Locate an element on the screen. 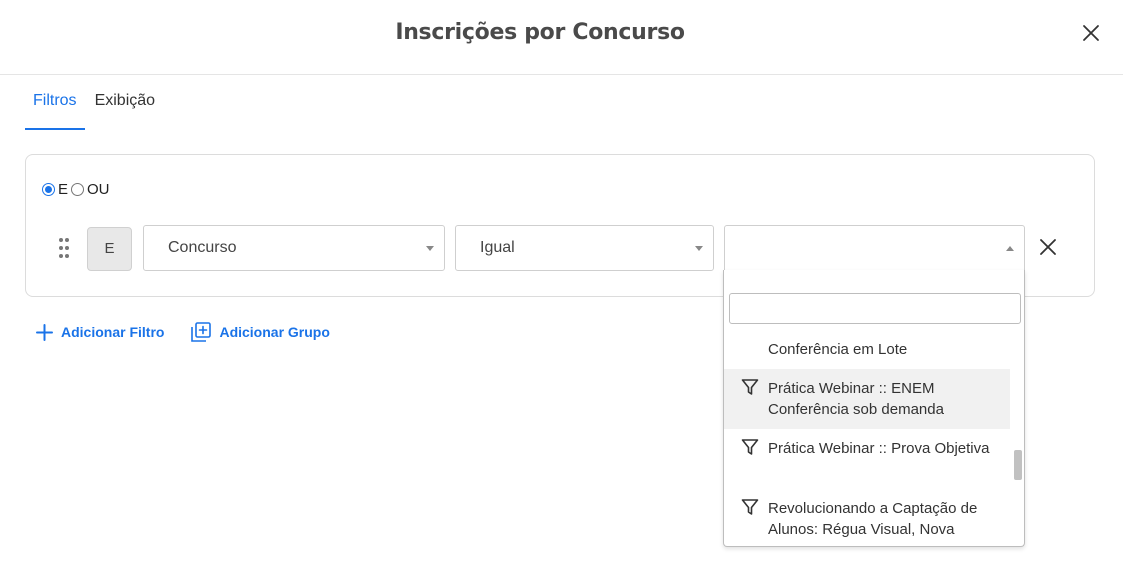  logic-ou-label: OU is located at coordinates (98, 189).